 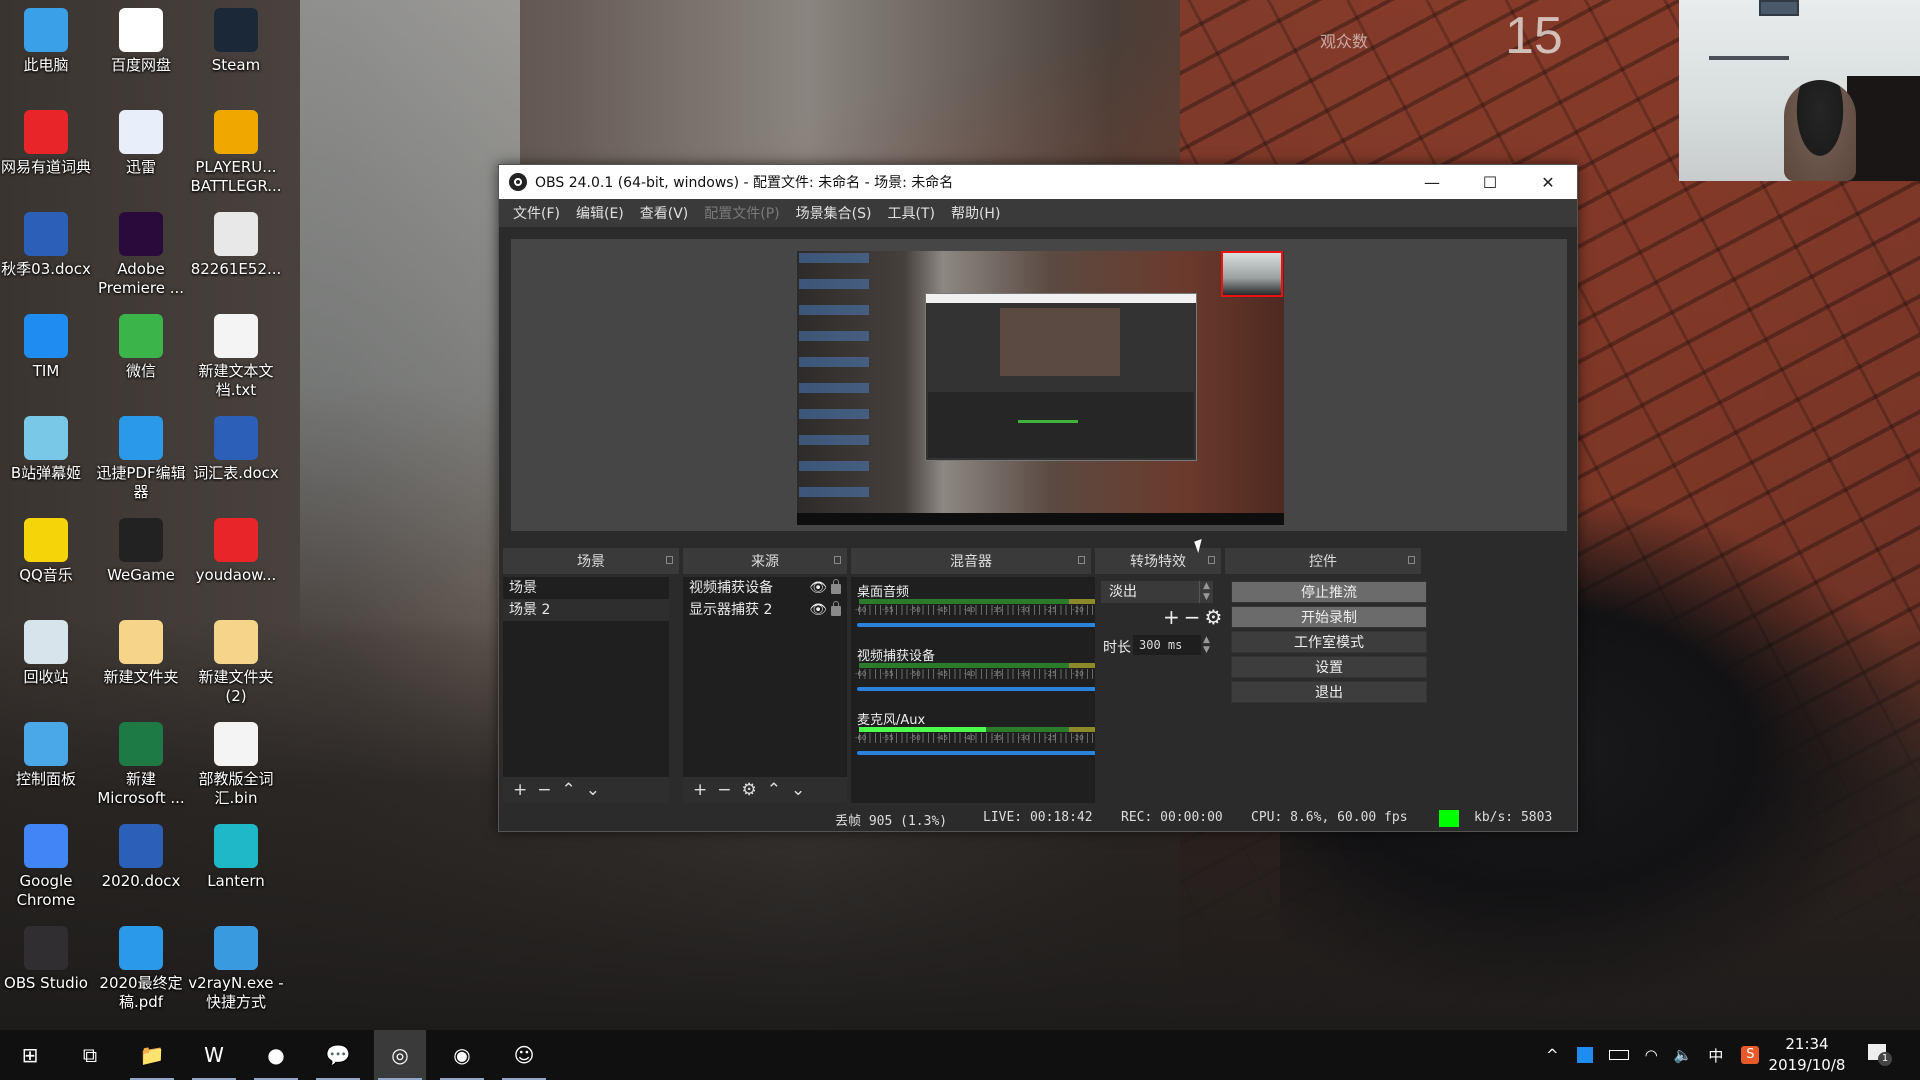 I want to click on desktop-icon: 微信, so click(x=141, y=347).